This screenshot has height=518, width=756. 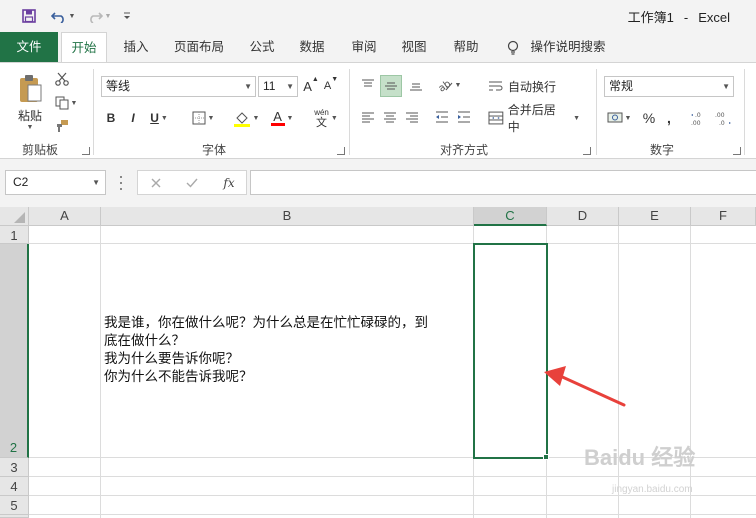 I want to click on underline-button: U ▼, so click(x=159, y=118).